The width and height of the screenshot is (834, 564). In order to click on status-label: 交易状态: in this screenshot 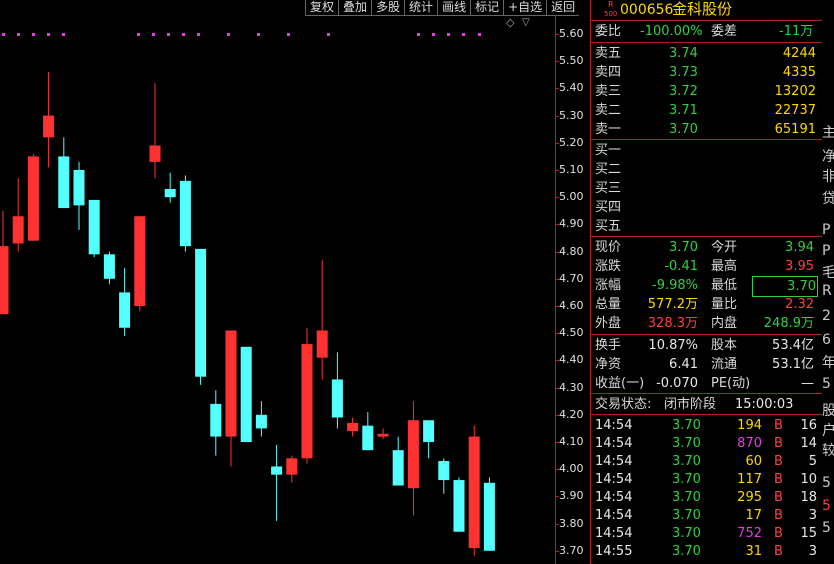, I will do `click(623, 404)`.